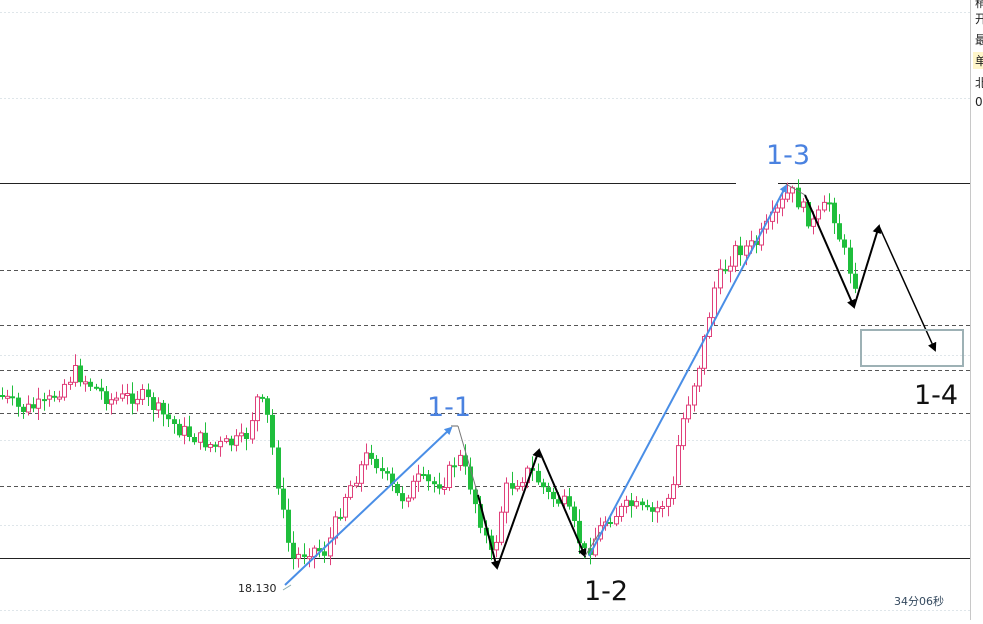  I want to click on low-price-pointer, so click(287, 587).